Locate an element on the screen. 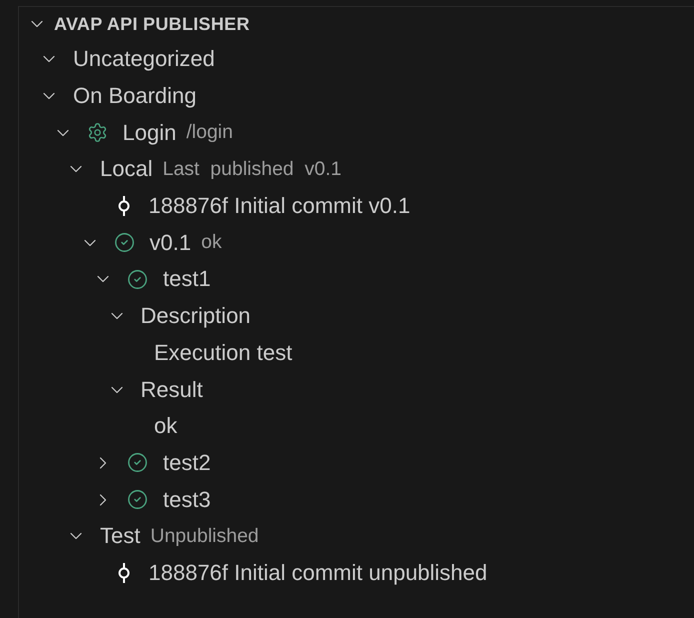 The height and width of the screenshot is (618, 694). tree-item-label: Description is located at coordinates (195, 316).